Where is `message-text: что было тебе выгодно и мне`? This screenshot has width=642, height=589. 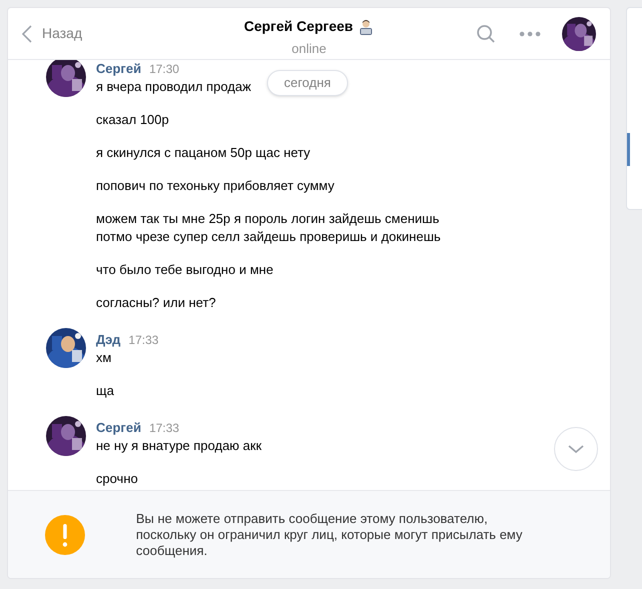 message-text: что было тебе выгодно и мне is located at coordinates (185, 270).